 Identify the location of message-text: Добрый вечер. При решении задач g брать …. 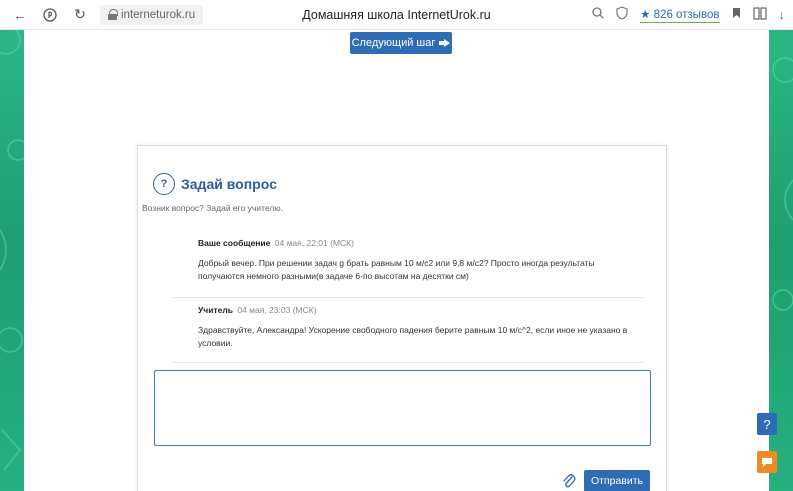
(396, 269).